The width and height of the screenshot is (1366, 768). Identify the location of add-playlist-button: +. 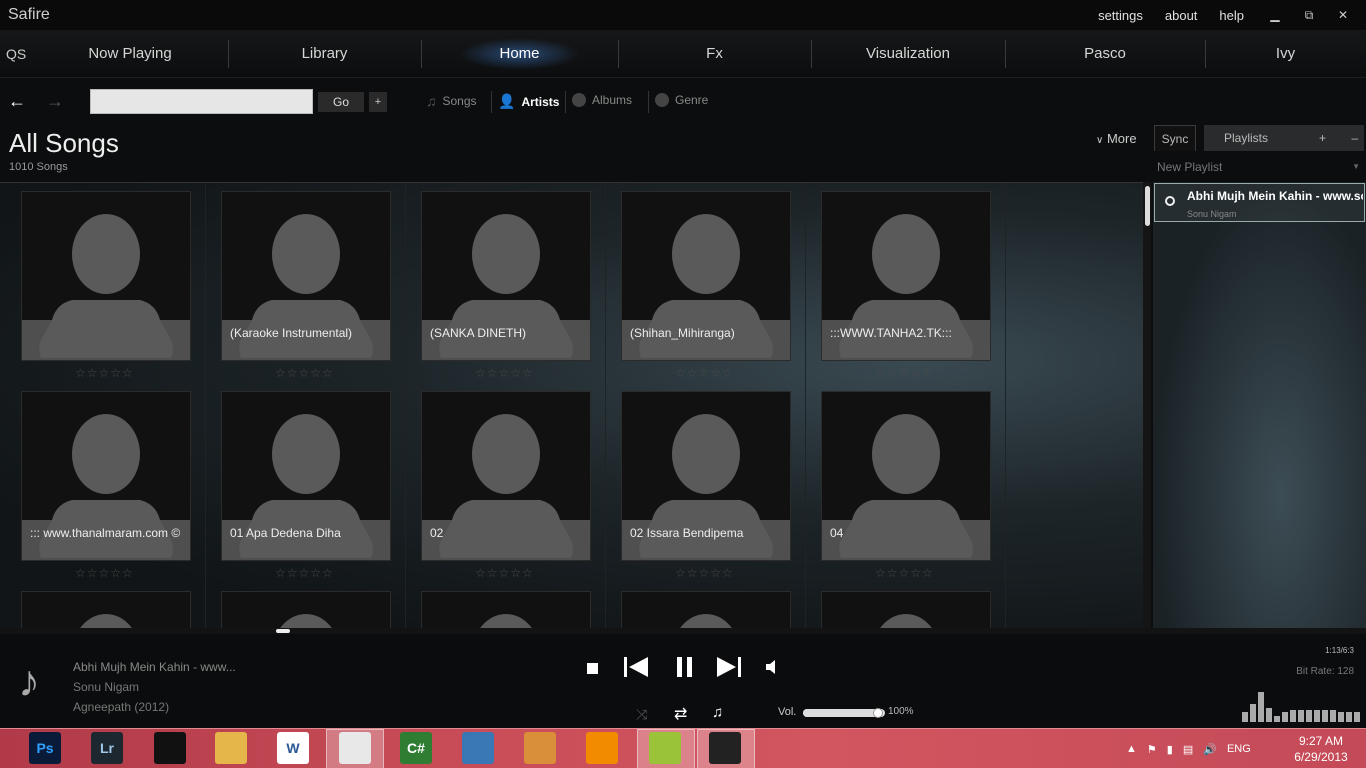
(1322, 138).